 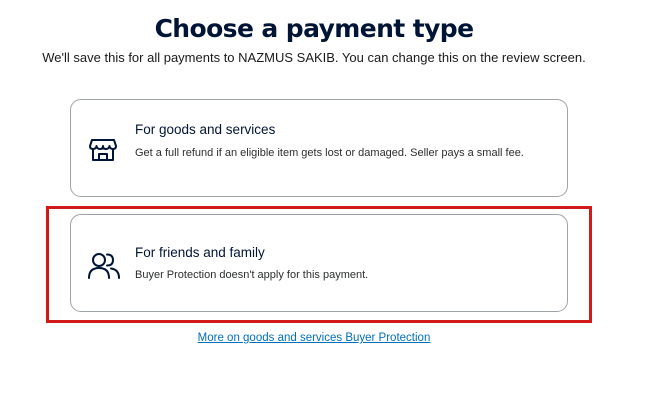 I want to click on people-icon, so click(x=104, y=266).